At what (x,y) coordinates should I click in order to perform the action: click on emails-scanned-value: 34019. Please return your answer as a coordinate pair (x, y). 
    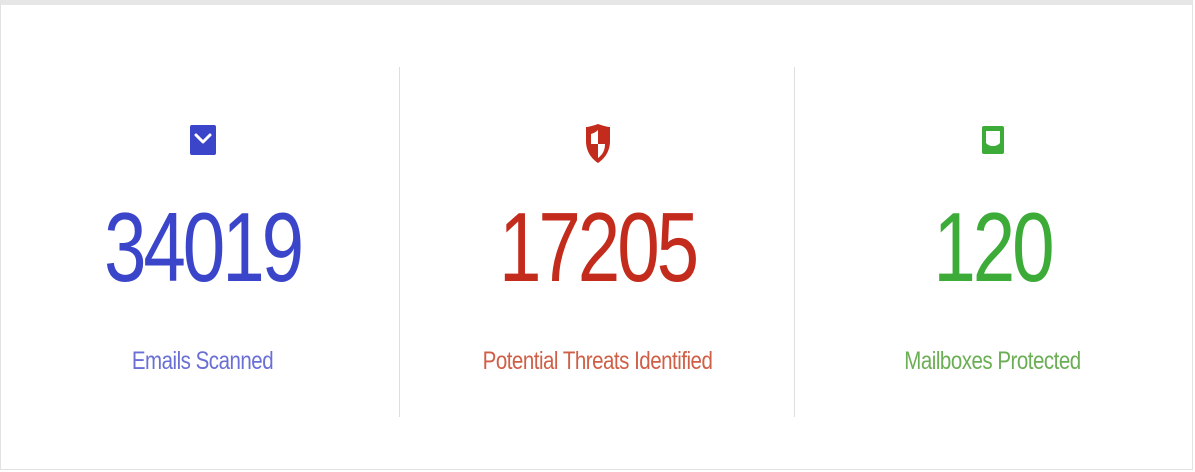
    Looking at the image, I should click on (204, 247).